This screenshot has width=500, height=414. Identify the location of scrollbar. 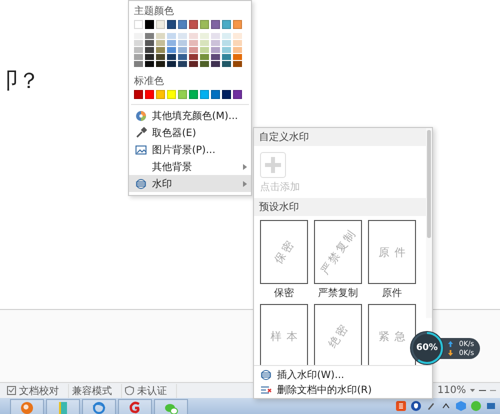
(429, 223).